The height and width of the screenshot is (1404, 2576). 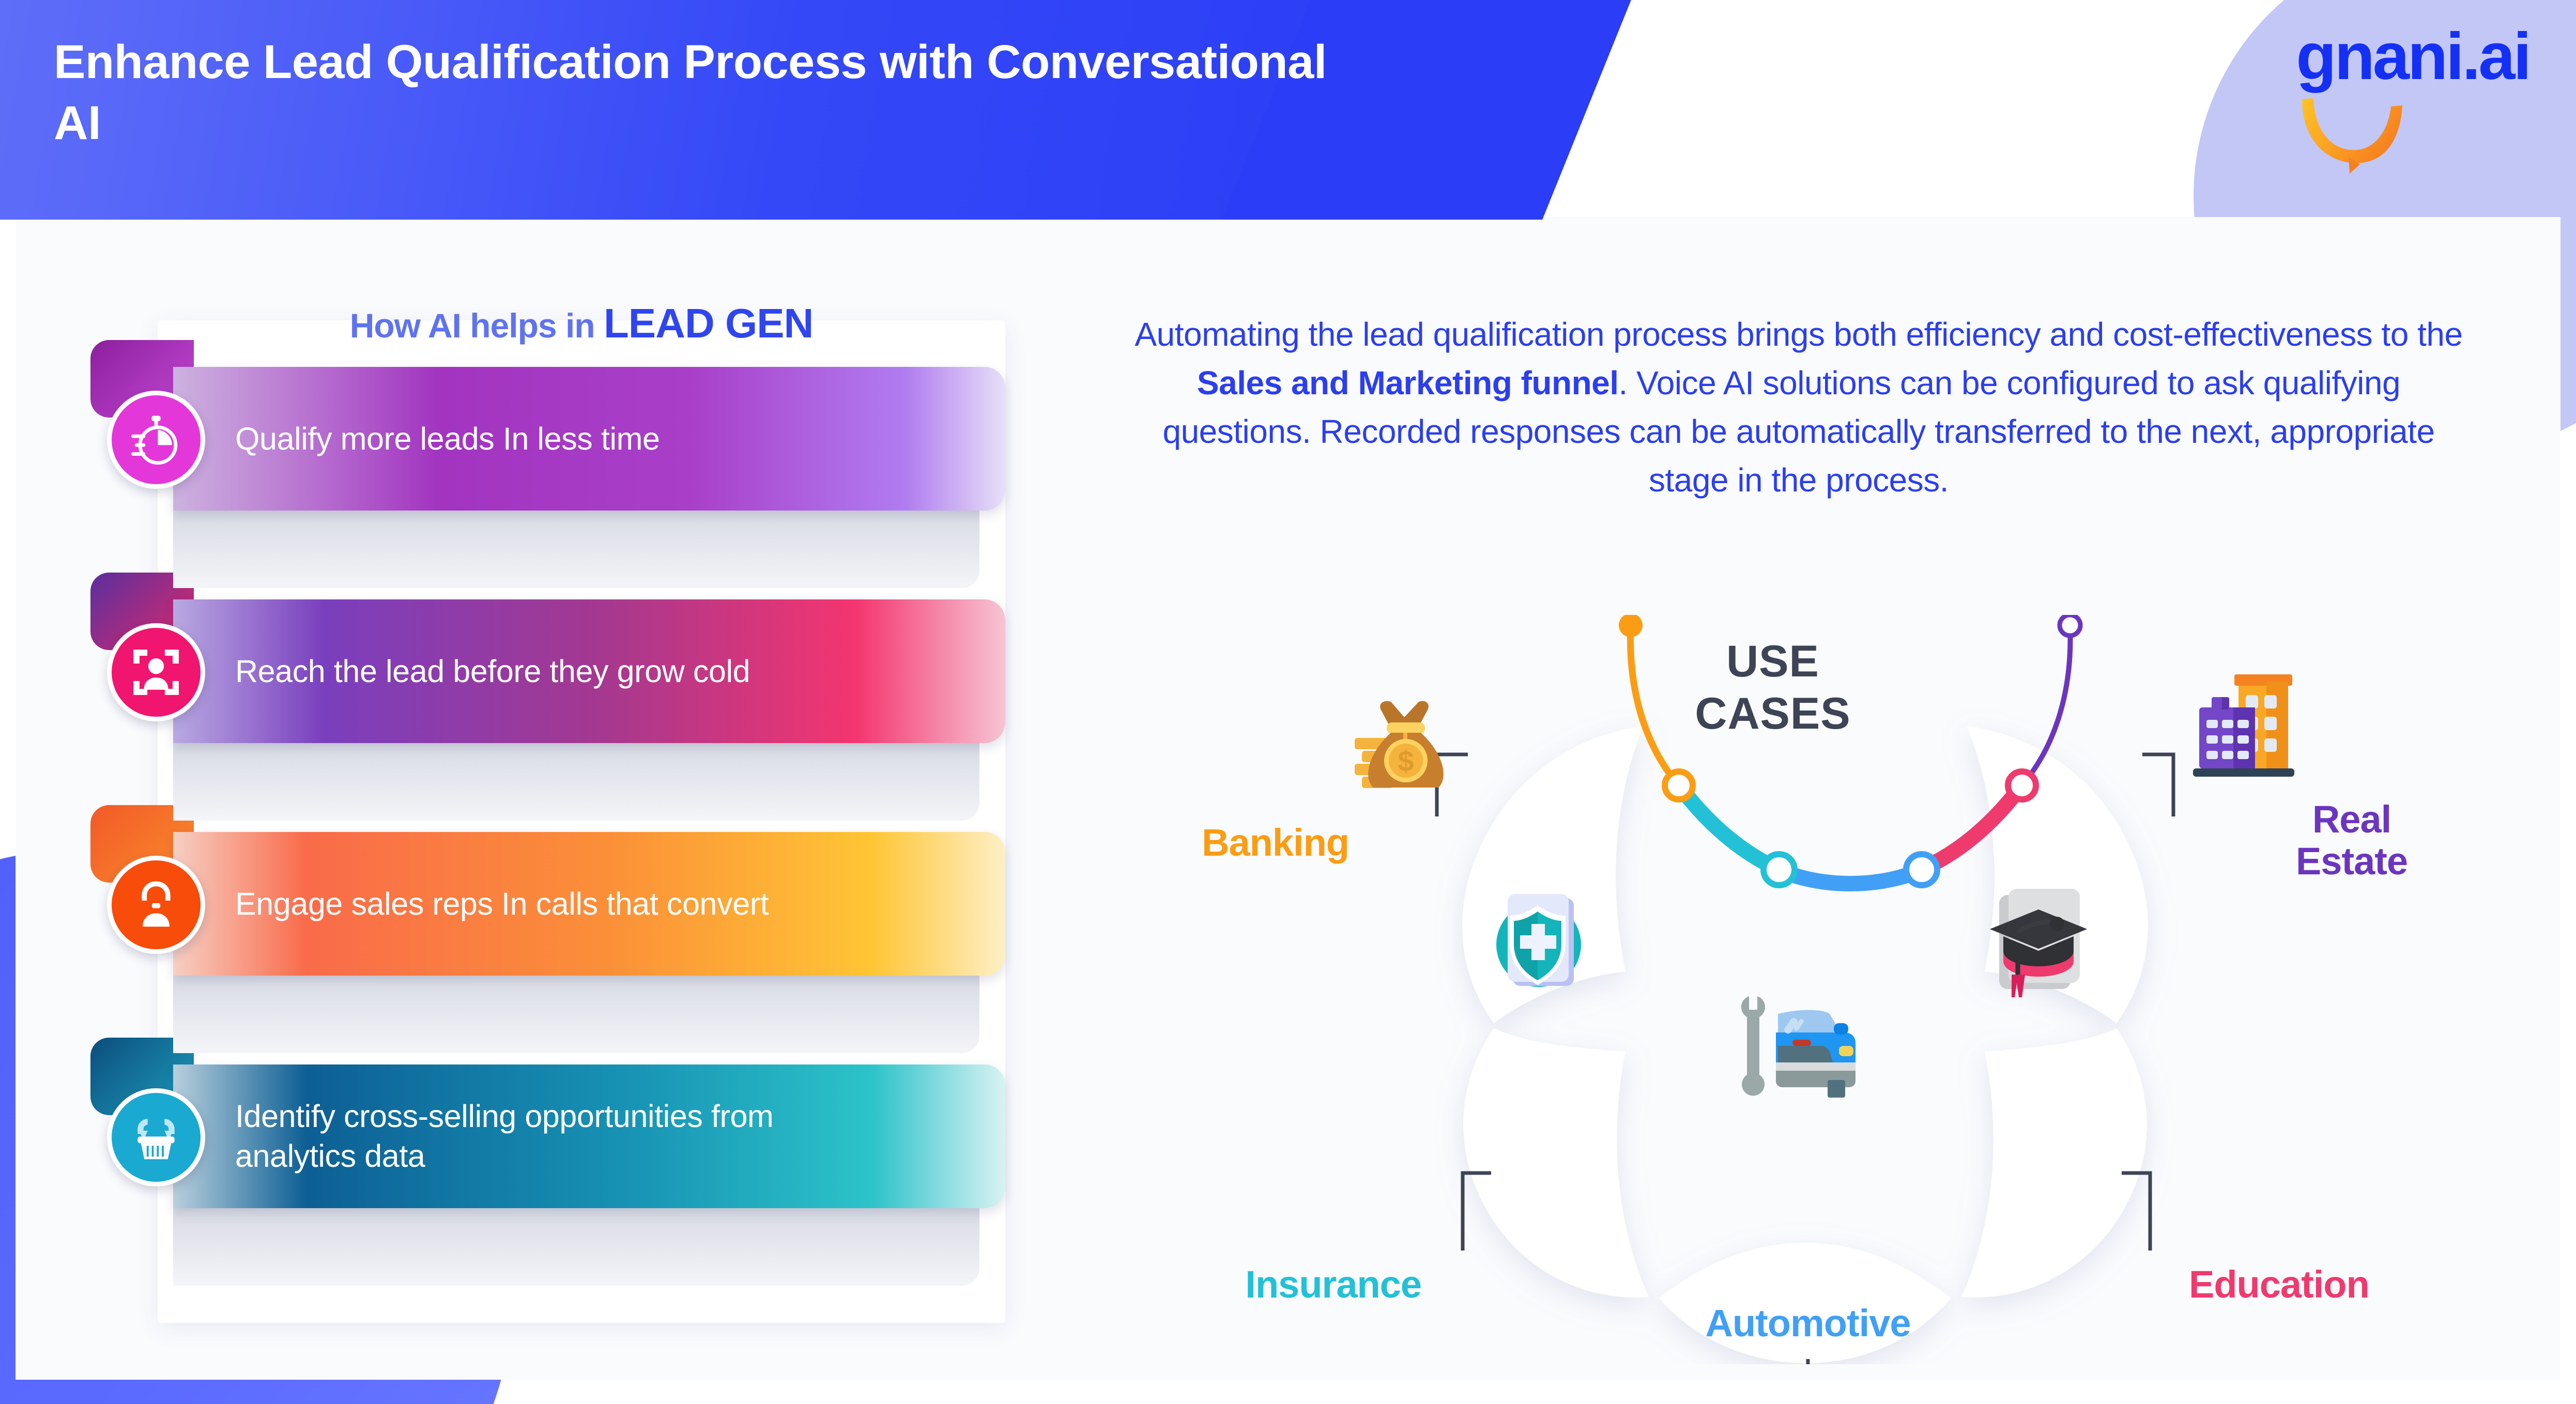 I want to click on insurance-leader-line, so click(x=1476, y=1211).